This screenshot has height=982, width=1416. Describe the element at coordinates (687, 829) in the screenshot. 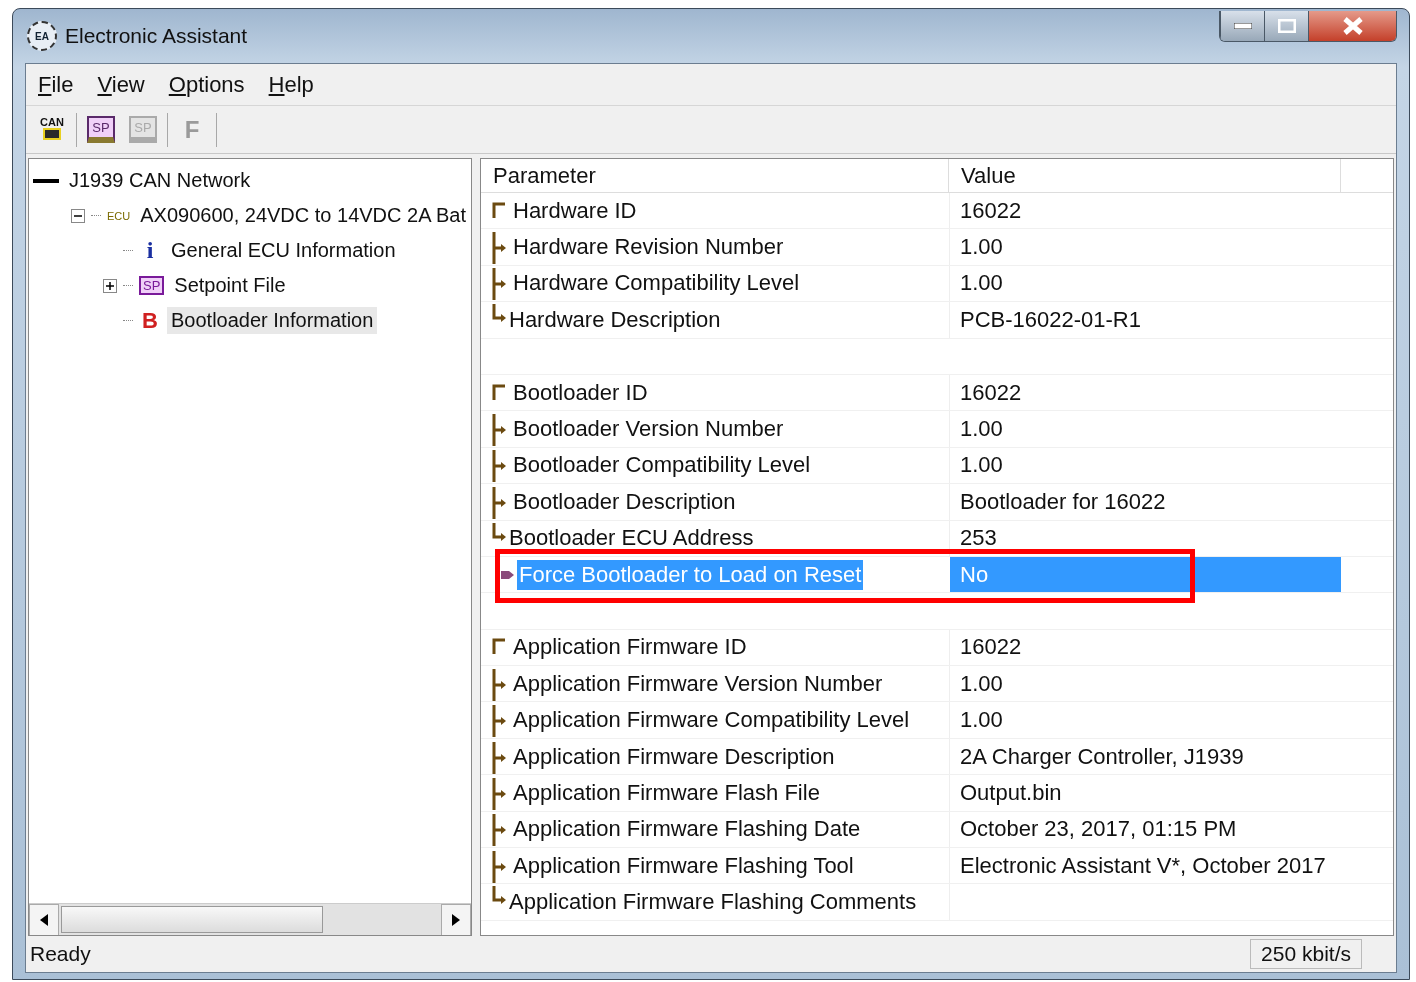

I see `parameter-cell: Application Firmware Flashing Date` at that location.